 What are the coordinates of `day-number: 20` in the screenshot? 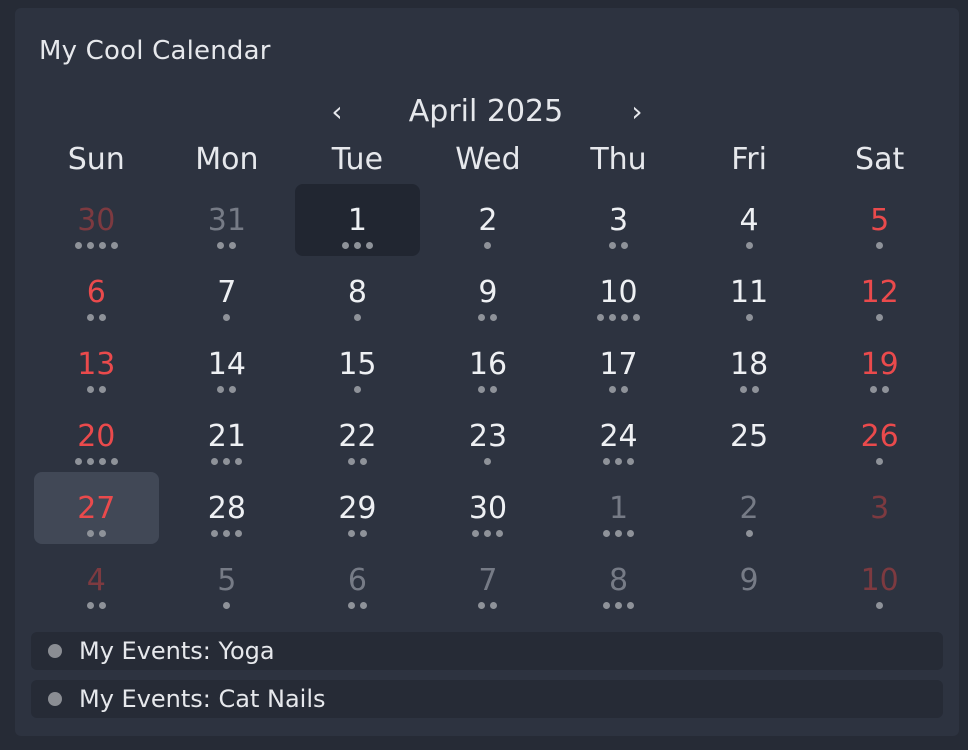 It's located at (96, 436).